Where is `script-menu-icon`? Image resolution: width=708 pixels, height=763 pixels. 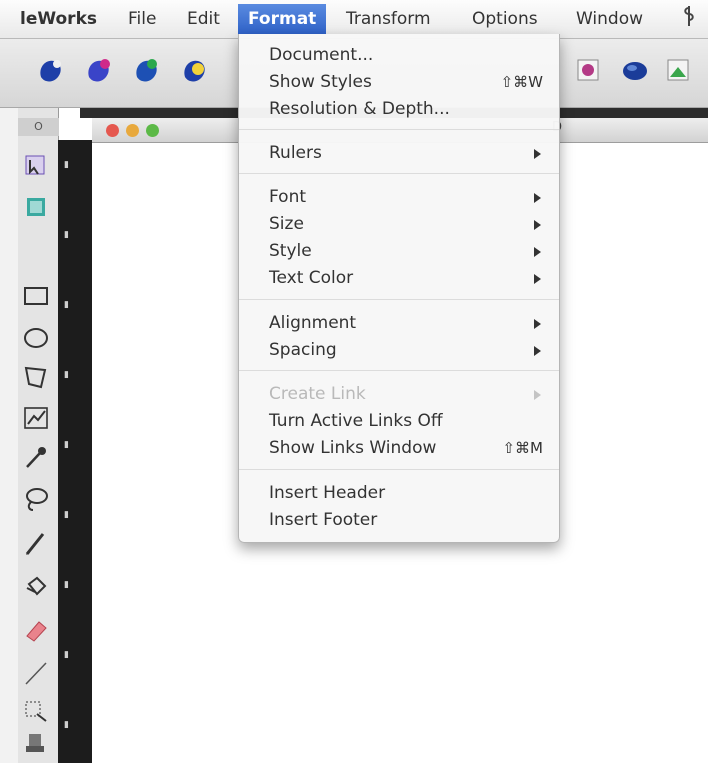
script-menu-icon is located at coordinates (689, 19).